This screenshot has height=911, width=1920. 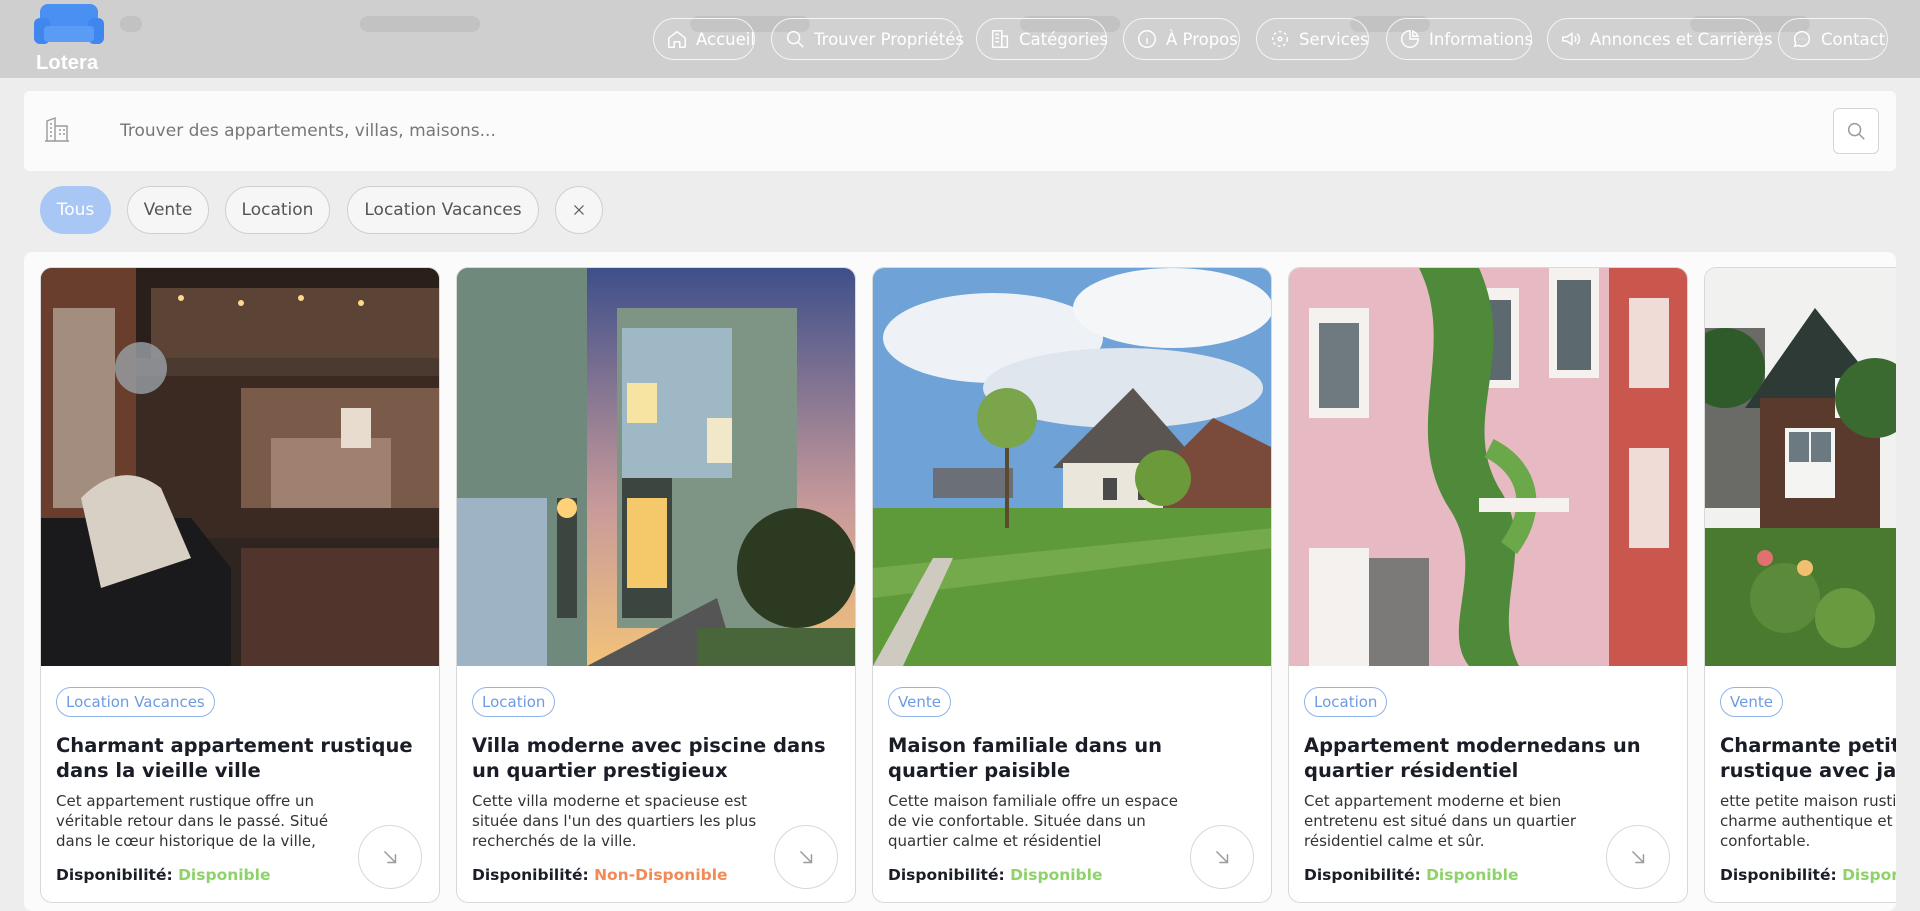 I want to click on nav-label: Contact, so click(x=1853, y=39).